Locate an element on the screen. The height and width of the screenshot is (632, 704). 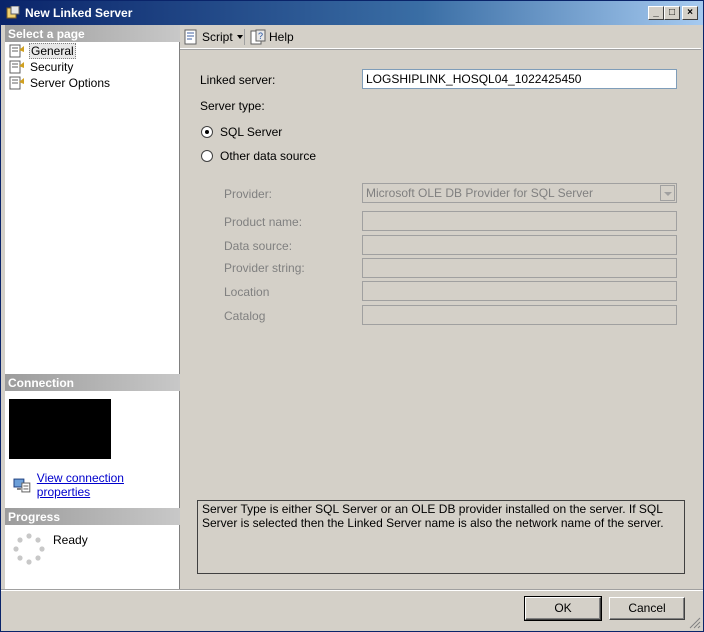
progress-status: Ready is located at coordinates (70, 540).